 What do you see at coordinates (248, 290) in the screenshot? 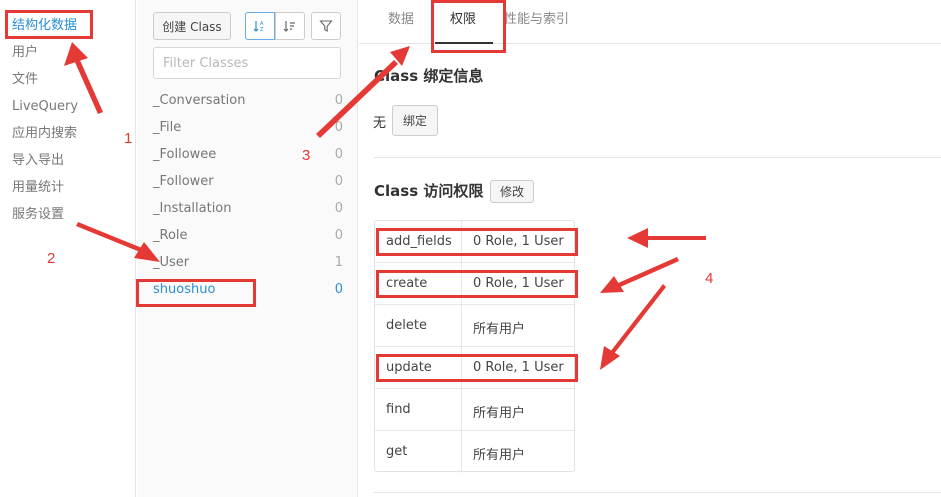
I see `class-item-shuoshuo: shuoshuo 0` at bounding box center [248, 290].